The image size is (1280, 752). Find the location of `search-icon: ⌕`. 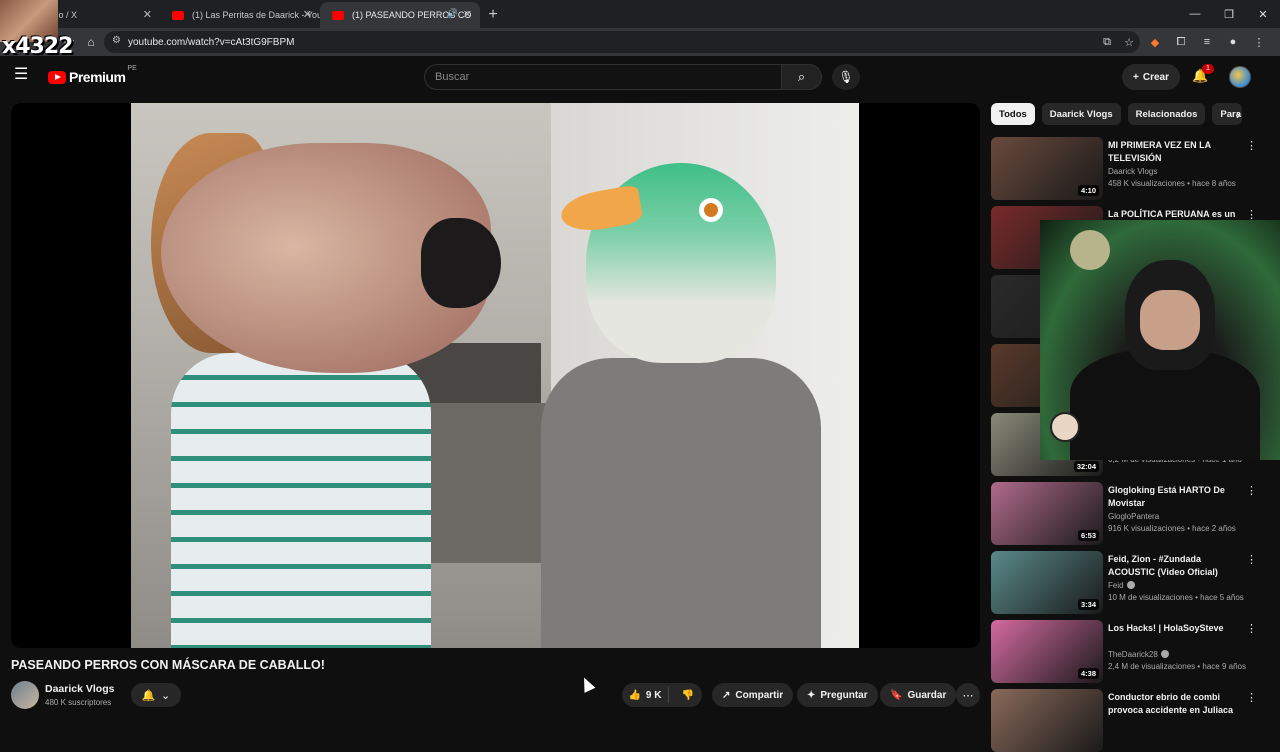

search-icon: ⌕ is located at coordinates (801, 76).